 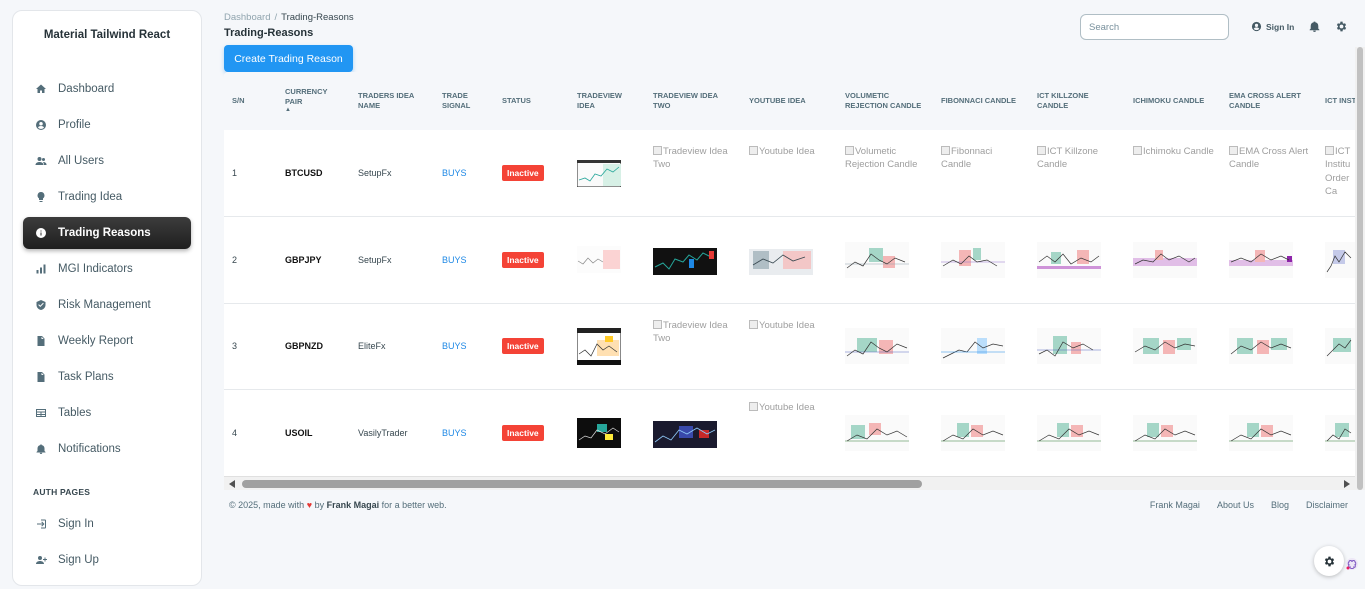 What do you see at coordinates (107, 269) in the screenshot?
I see `sidebar-item-mgi-indicators: MGI Indicators` at bounding box center [107, 269].